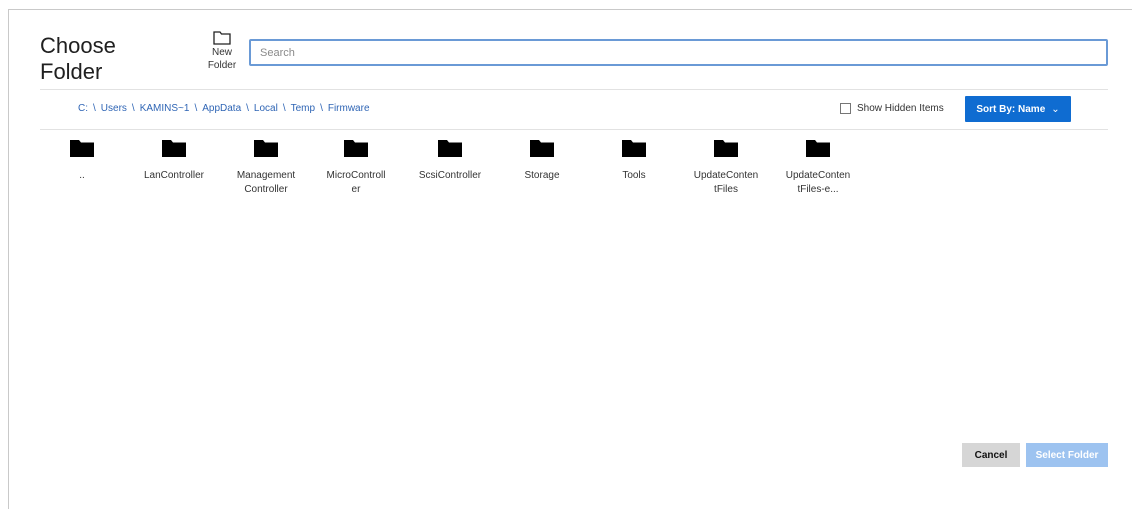 The height and width of the screenshot is (509, 1132). Describe the element at coordinates (726, 168) in the screenshot. I see `folder-item: UpdateContentFiles` at that location.